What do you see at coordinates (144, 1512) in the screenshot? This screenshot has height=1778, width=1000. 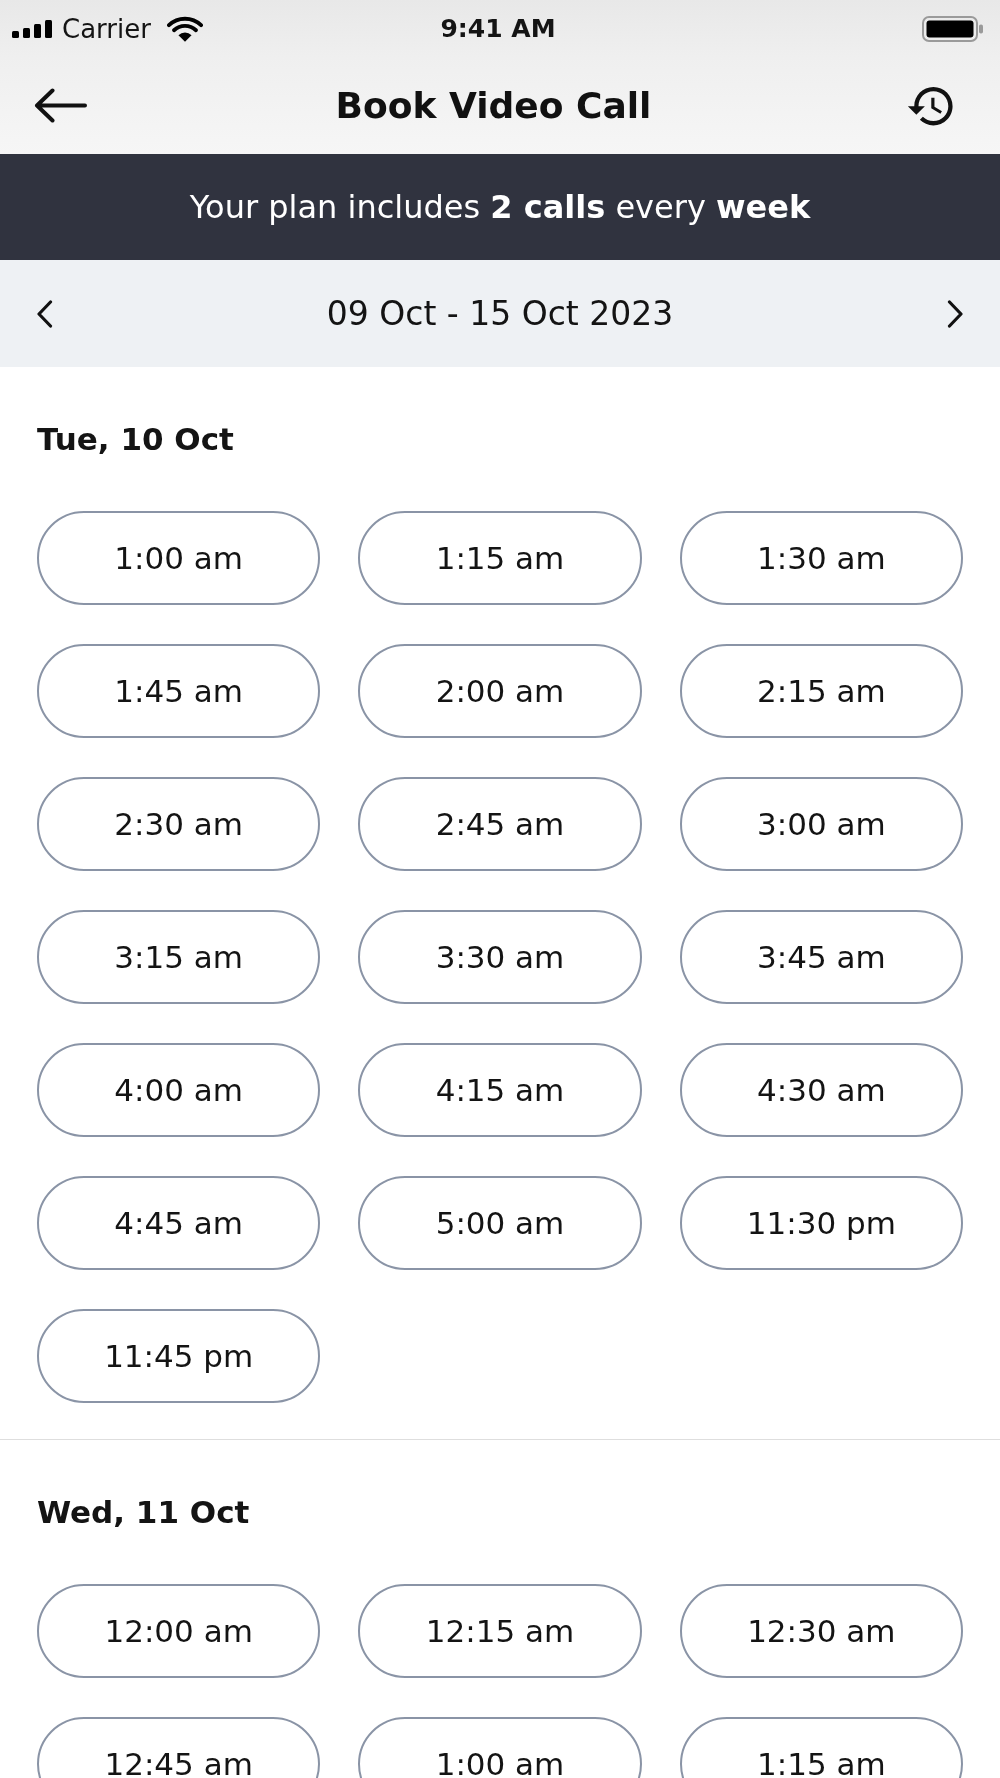 I see `day-heading: Wed, 11 Oct` at bounding box center [144, 1512].